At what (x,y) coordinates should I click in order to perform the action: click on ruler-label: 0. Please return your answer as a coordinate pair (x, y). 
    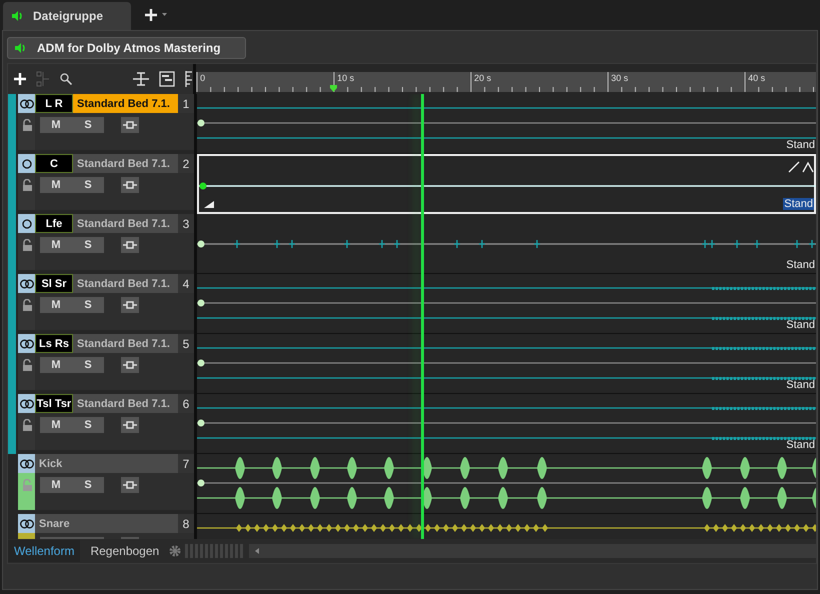
    Looking at the image, I should click on (203, 78).